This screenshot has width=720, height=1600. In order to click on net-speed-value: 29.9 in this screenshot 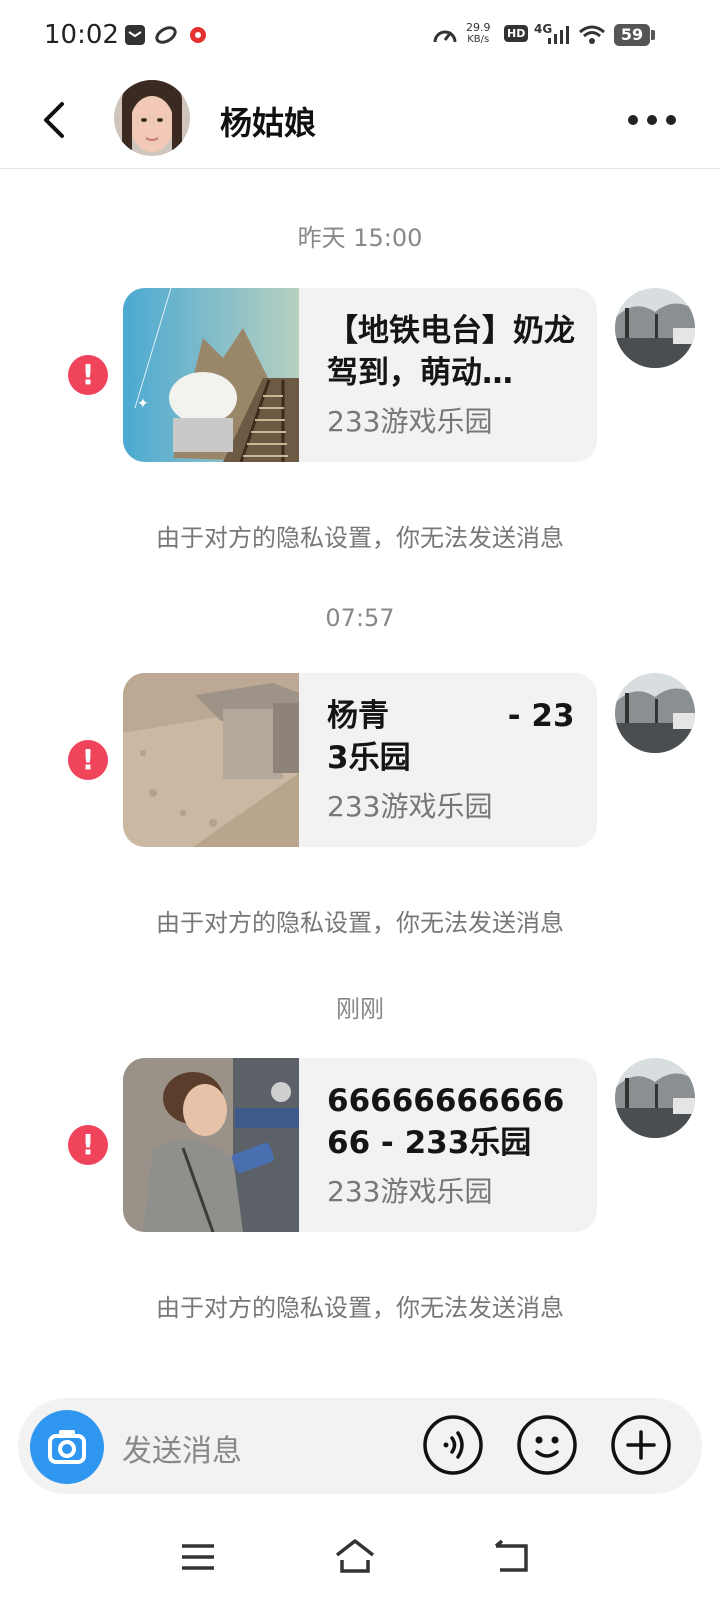, I will do `click(478, 27)`.